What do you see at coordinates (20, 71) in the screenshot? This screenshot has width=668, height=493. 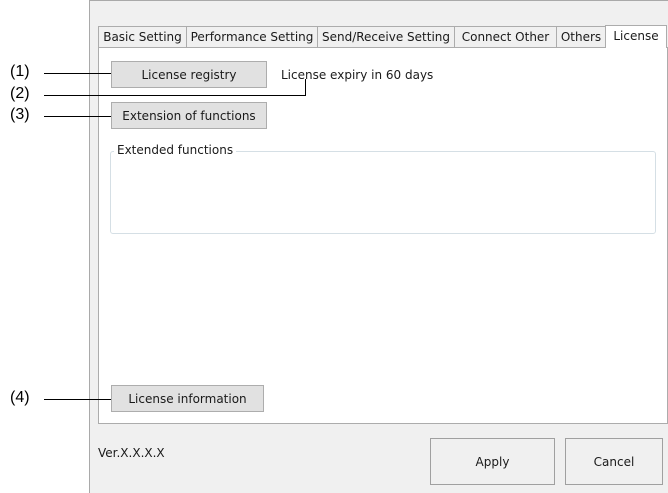 I see `callout-1: (1)` at bounding box center [20, 71].